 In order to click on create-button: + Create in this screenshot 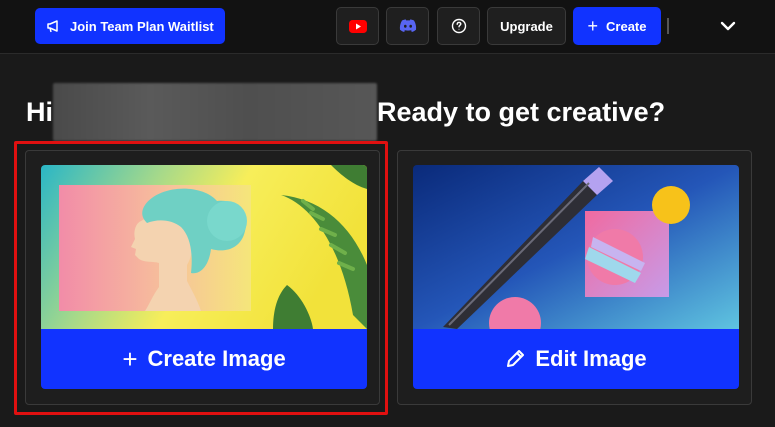, I will do `click(617, 26)`.